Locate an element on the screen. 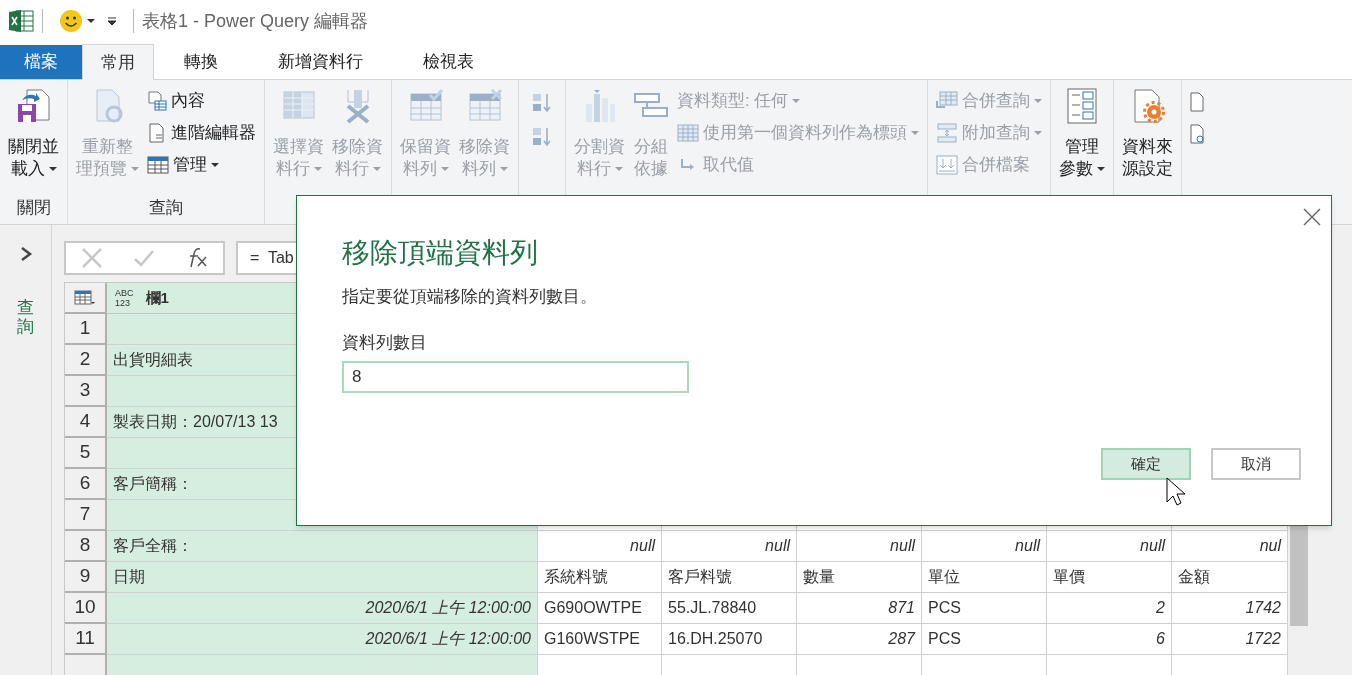 This screenshot has width=1352, height=675. table-cell: 單價 is located at coordinates (1109, 577).